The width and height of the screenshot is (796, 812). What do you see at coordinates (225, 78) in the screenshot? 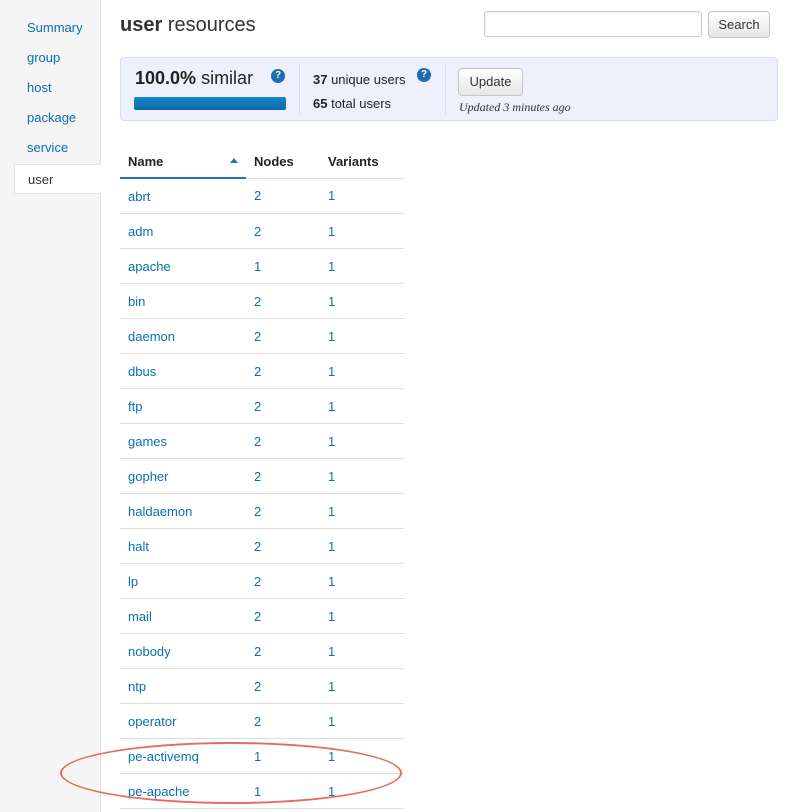
I see `similarity-label: similar` at bounding box center [225, 78].